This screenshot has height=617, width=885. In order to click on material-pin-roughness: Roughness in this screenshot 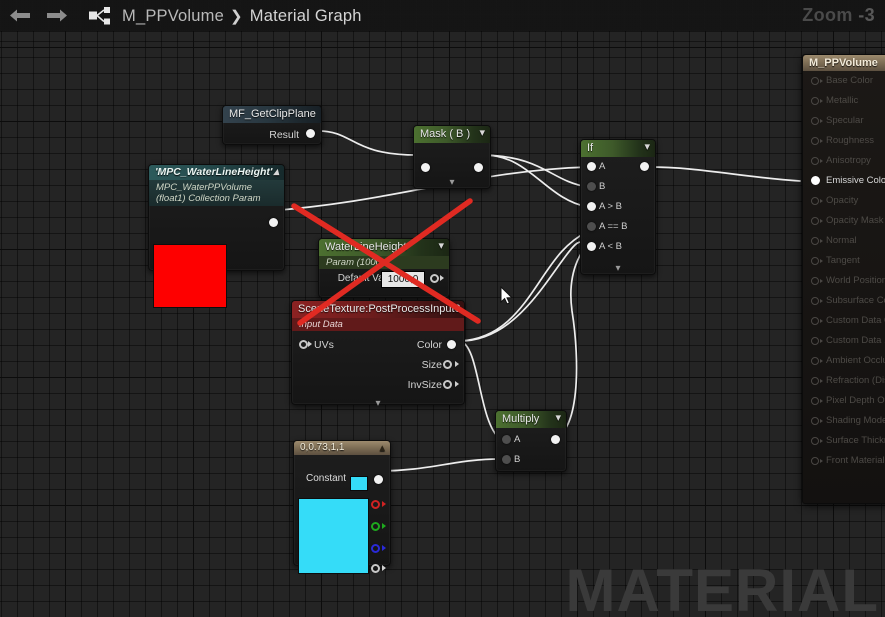, I will do `click(844, 141)`.